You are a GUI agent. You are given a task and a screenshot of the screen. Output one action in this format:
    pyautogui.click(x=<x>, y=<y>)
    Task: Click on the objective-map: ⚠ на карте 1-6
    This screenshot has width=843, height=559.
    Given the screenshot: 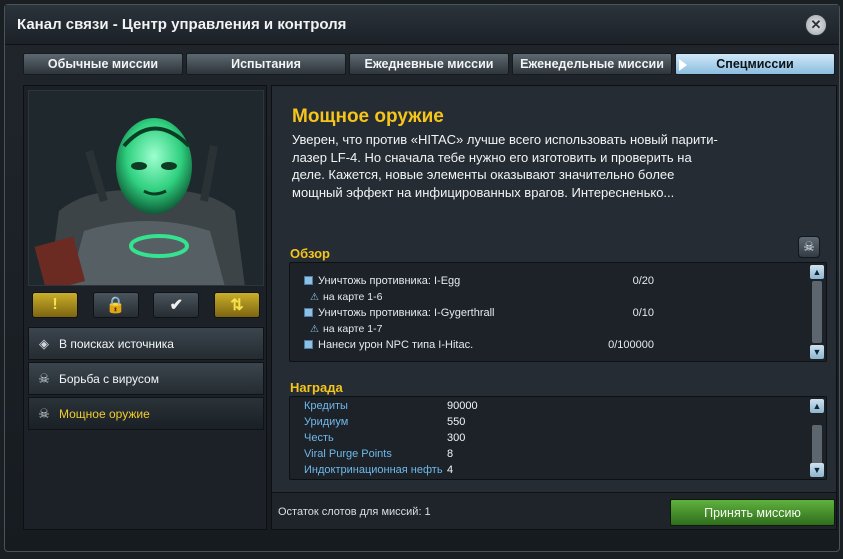 What is the action you would take?
    pyautogui.click(x=346, y=297)
    